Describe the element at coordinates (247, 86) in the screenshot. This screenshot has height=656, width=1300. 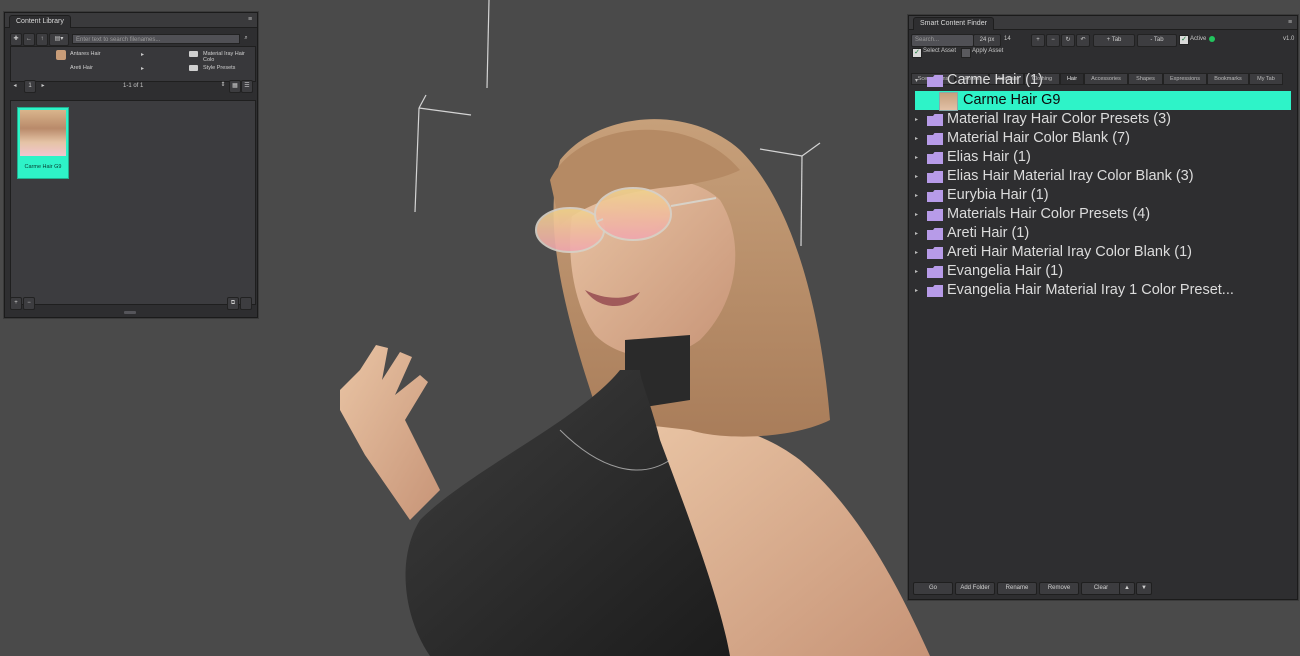
I see `list-view-icon: ☰` at that location.